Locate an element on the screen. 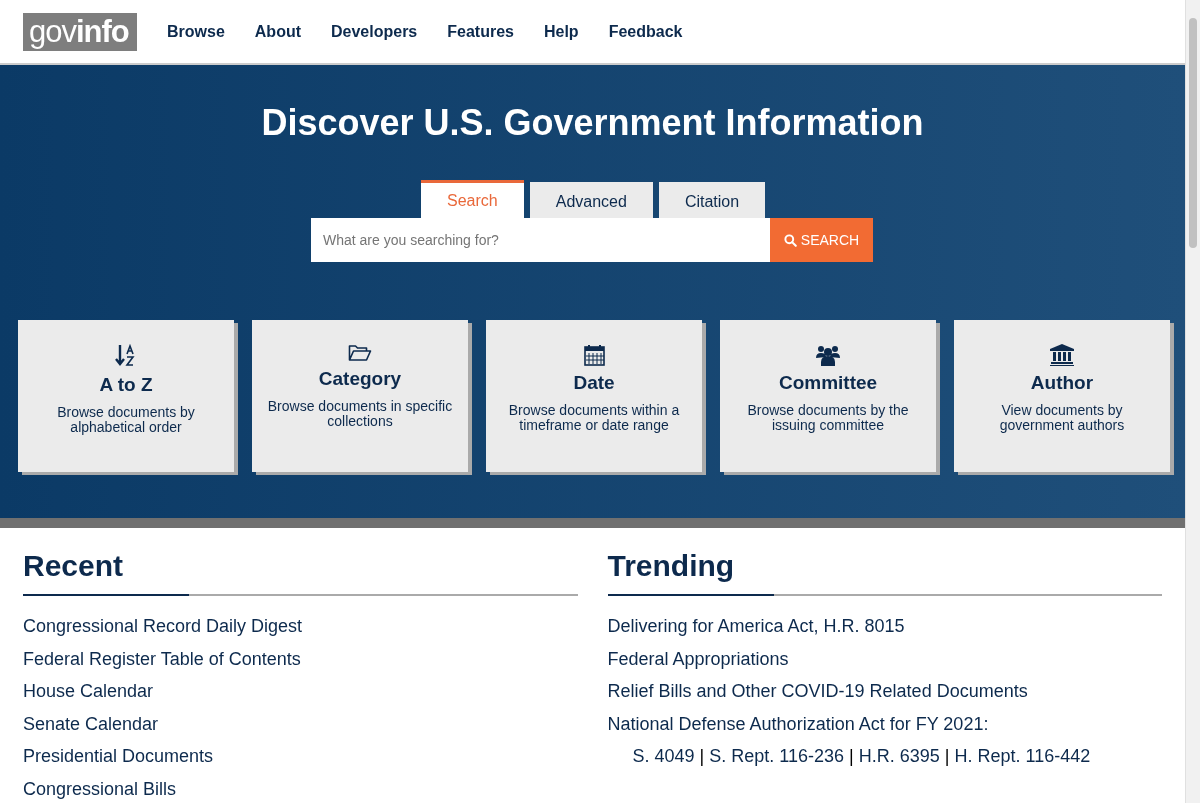 The width and height of the screenshot is (1200, 803). card-description: View documents by government authors is located at coordinates (1062, 418).